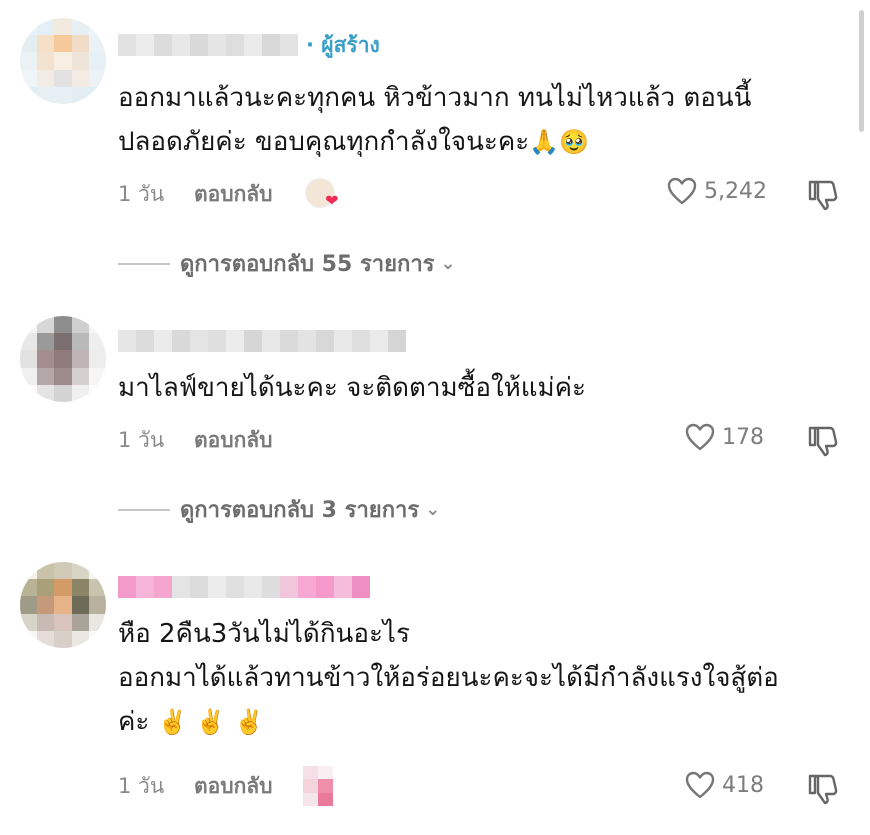  I want to click on like-count: 5,242, so click(735, 191).